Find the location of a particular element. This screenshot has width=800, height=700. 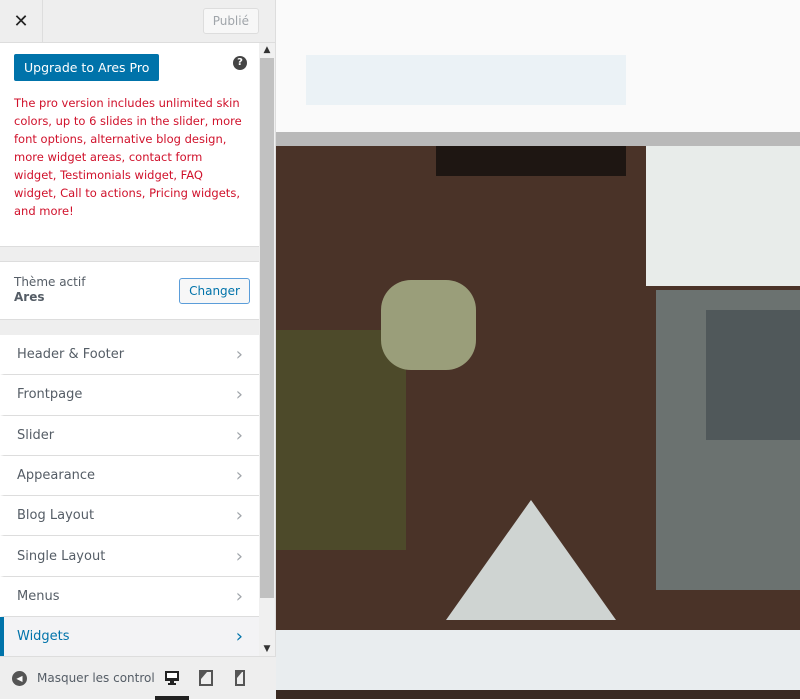

section-label: Menus is located at coordinates (38, 596).